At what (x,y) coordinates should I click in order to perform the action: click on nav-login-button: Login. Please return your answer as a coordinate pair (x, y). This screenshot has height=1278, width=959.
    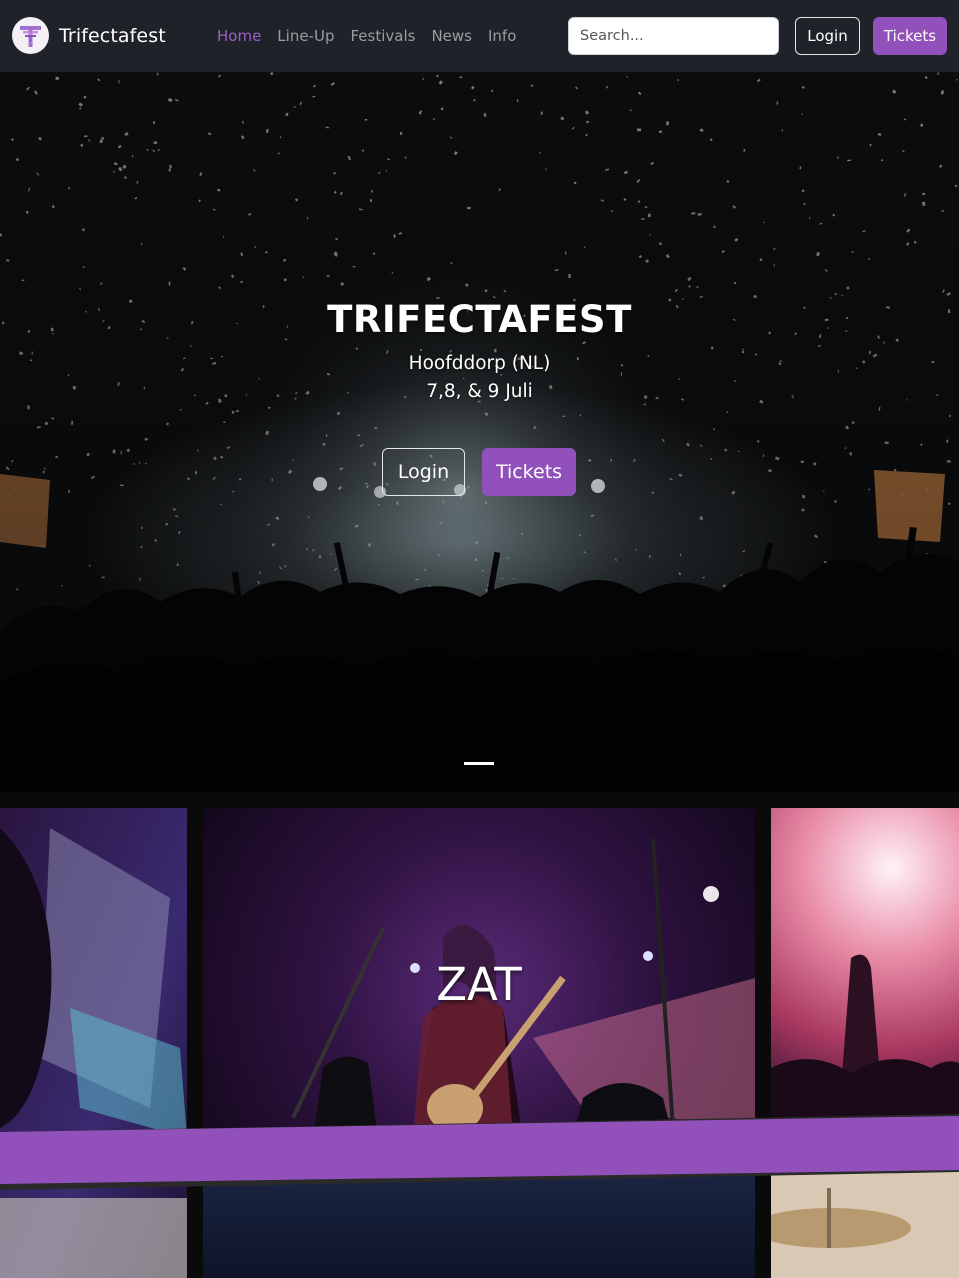
    Looking at the image, I should click on (827, 36).